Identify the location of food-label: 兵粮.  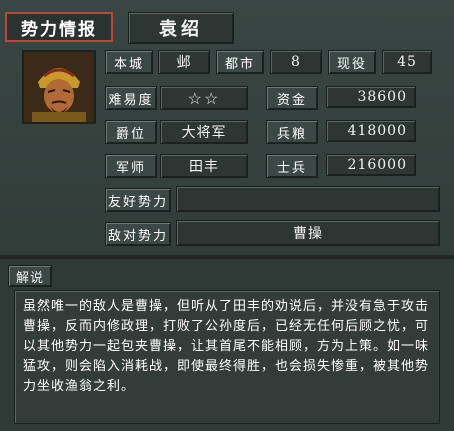
(292, 132).